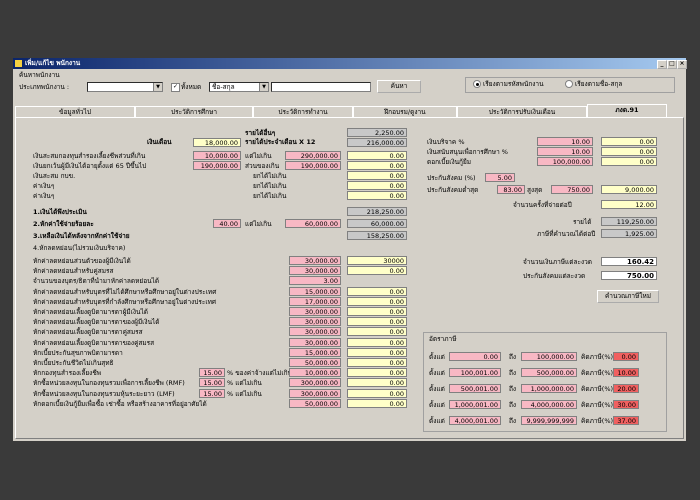 The height and width of the screenshot is (500, 700). I want to click on other2-result: 0.00, so click(377, 195).